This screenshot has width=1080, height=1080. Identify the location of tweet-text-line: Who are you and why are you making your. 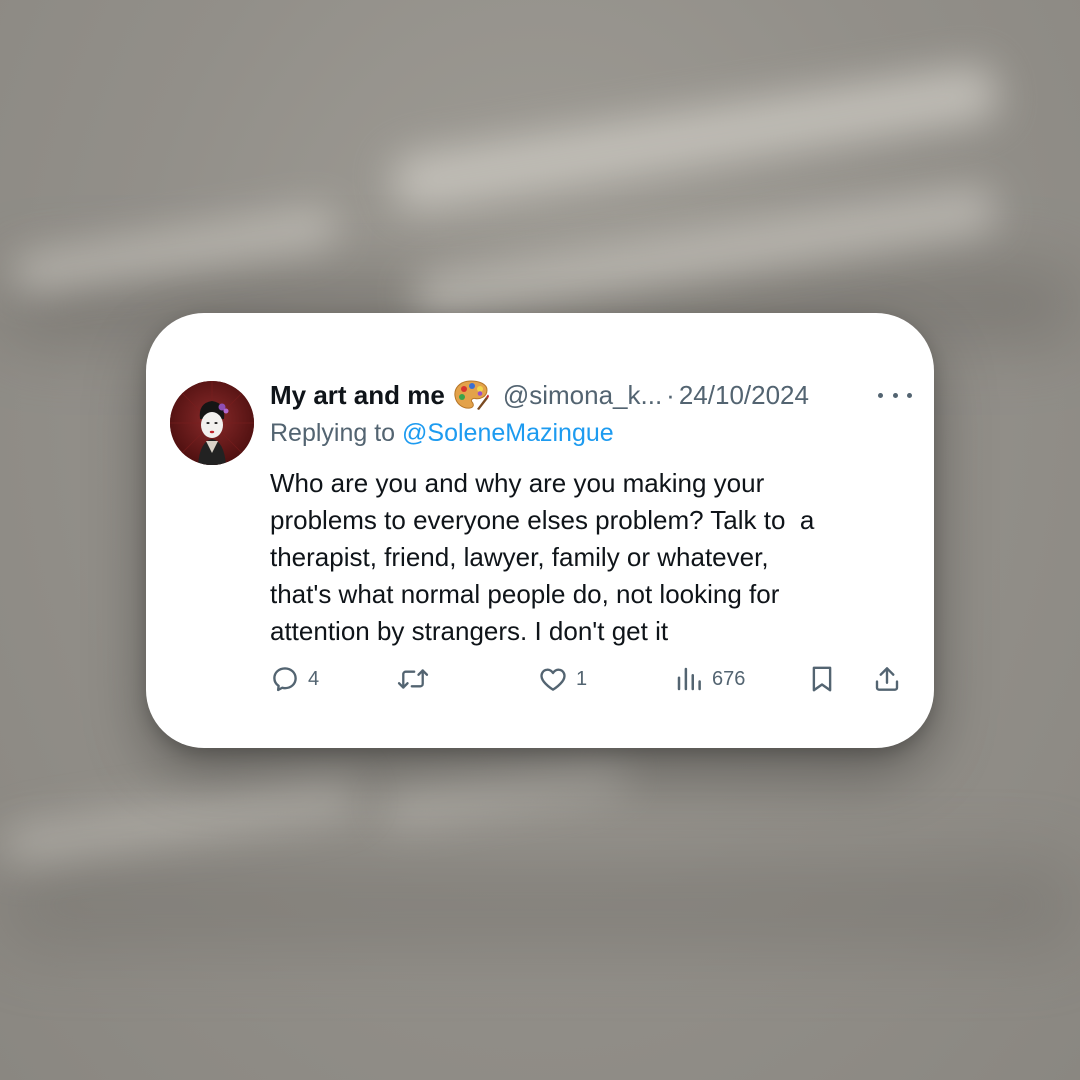
(517, 483).